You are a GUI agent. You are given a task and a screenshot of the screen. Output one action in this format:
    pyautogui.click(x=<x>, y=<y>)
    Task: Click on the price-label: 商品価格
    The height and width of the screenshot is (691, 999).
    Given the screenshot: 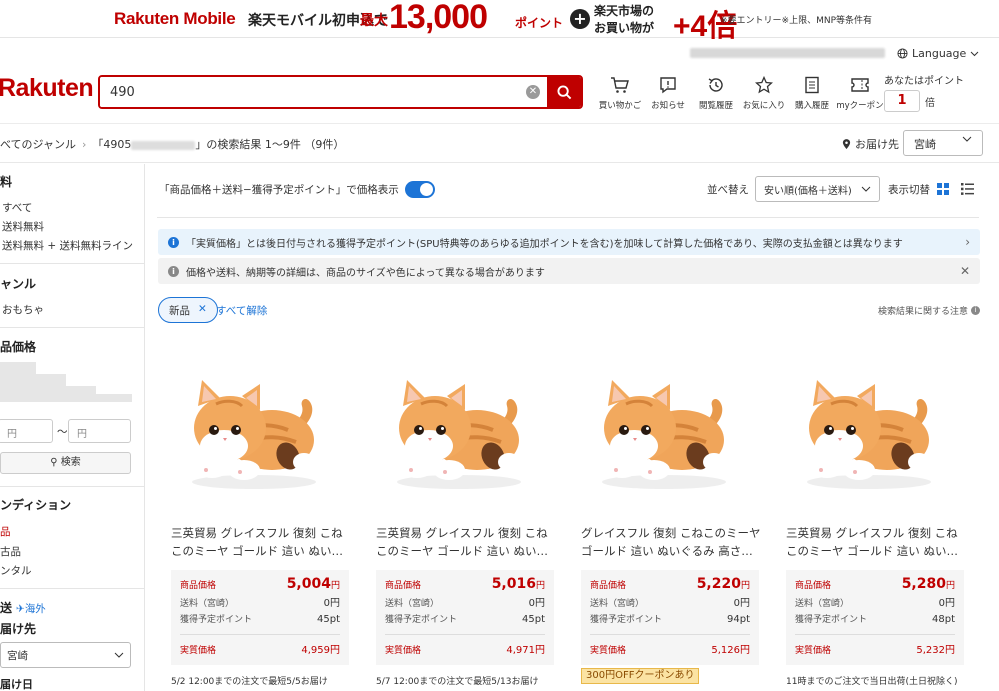 What is the action you would take?
    pyautogui.click(x=608, y=586)
    